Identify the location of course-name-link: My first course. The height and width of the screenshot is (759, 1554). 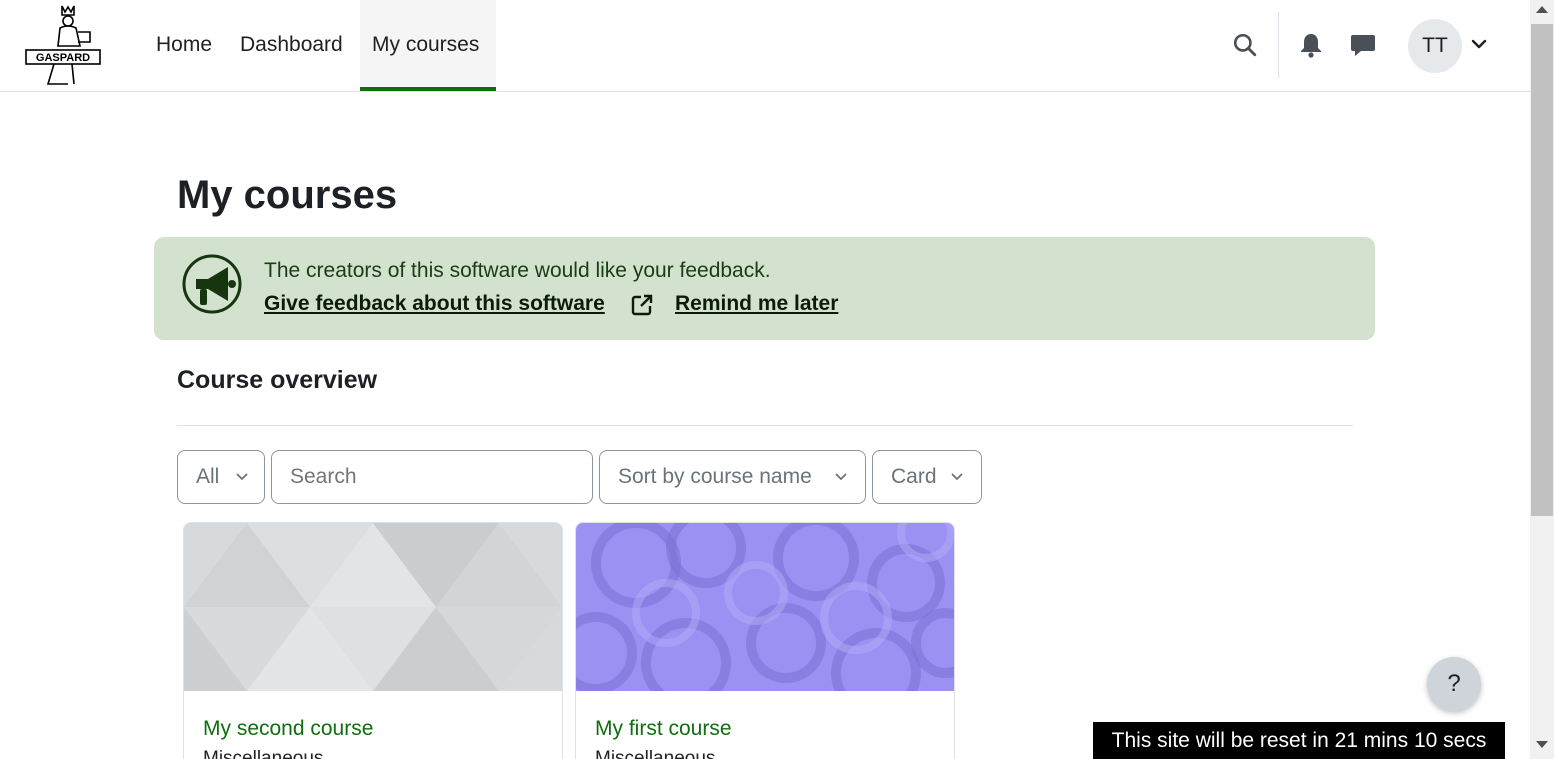
(663, 729).